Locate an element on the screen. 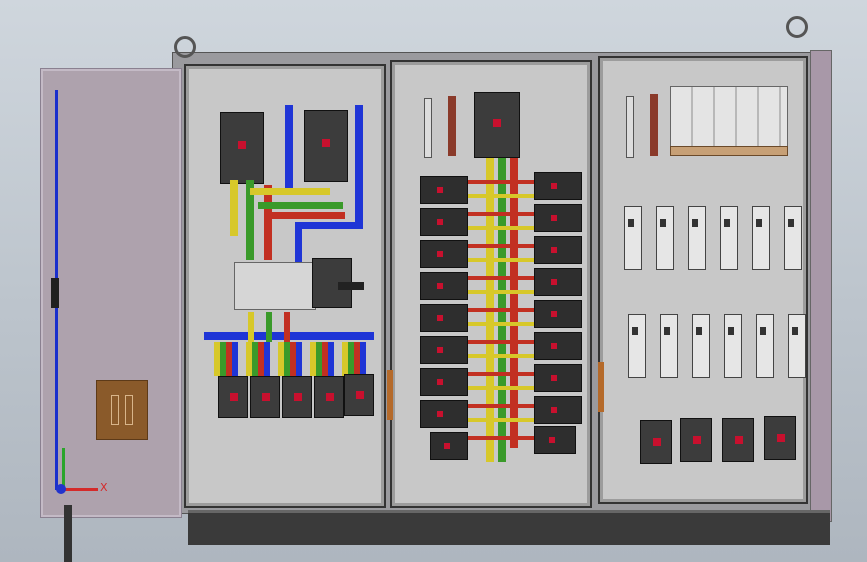 Image resolution: width=867 pixels, height=562 pixels. distribution-block is located at coordinates (729, 117).